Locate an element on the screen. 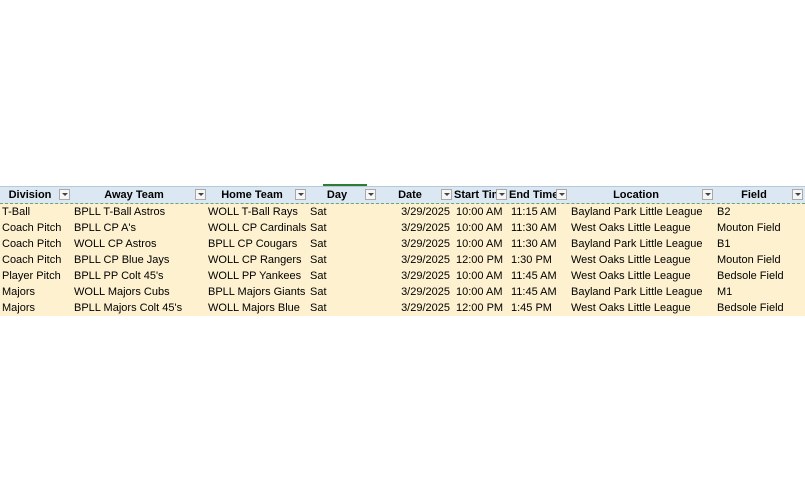 The width and height of the screenshot is (805, 500). cell-away-team: BPLL PP Colt 45's is located at coordinates (140, 276).